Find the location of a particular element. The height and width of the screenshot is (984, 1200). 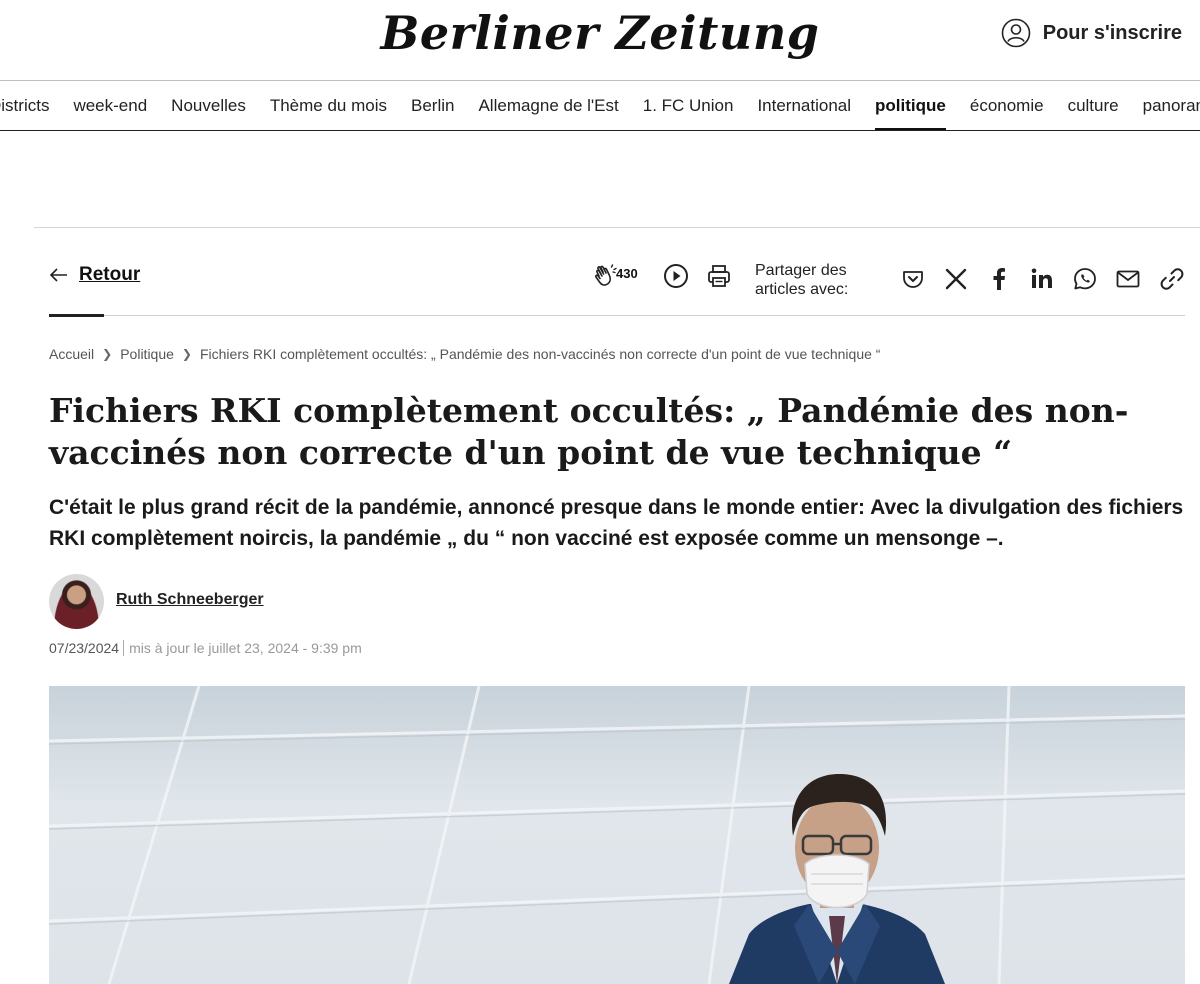

nav-item-international: International is located at coordinates (804, 105).